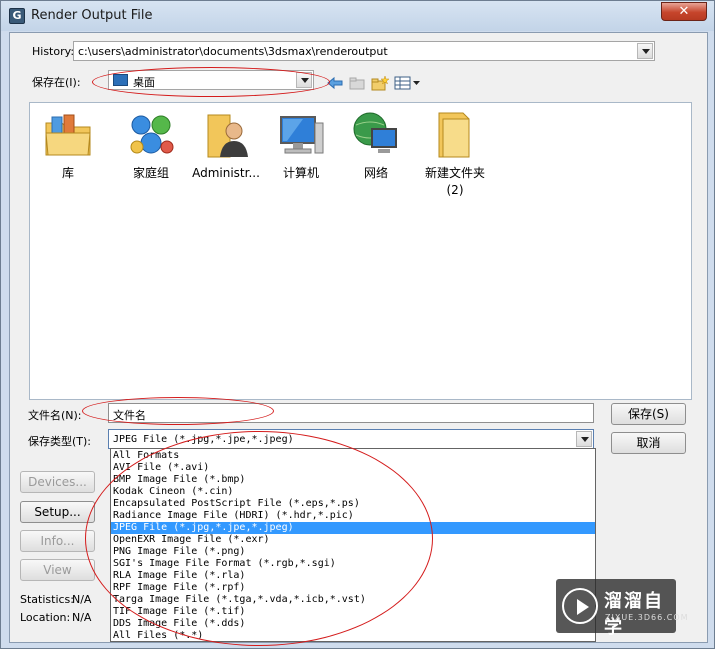  Describe the element at coordinates (648, 414) in the screenshot. I see `save-button: 保存(S)` at that location.